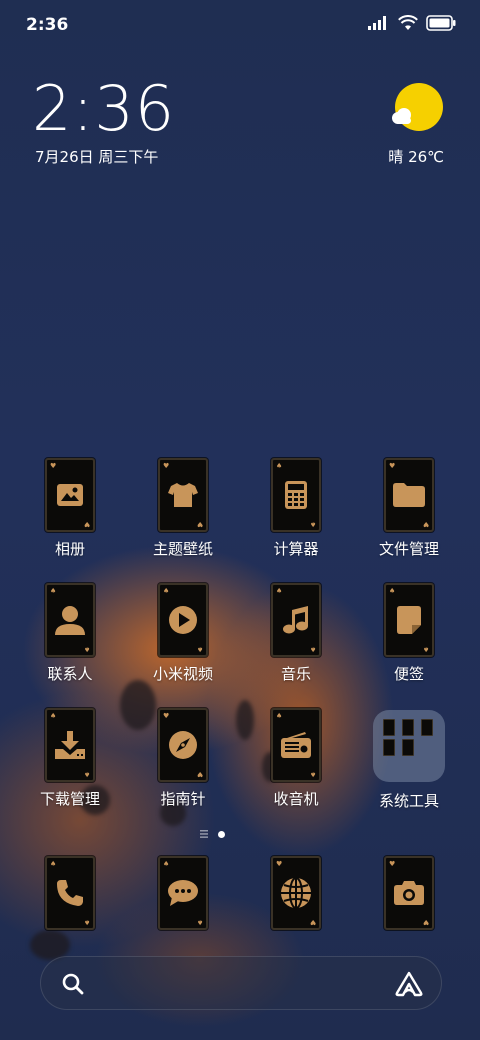  I want to click on image-icon, so click(70, 495).